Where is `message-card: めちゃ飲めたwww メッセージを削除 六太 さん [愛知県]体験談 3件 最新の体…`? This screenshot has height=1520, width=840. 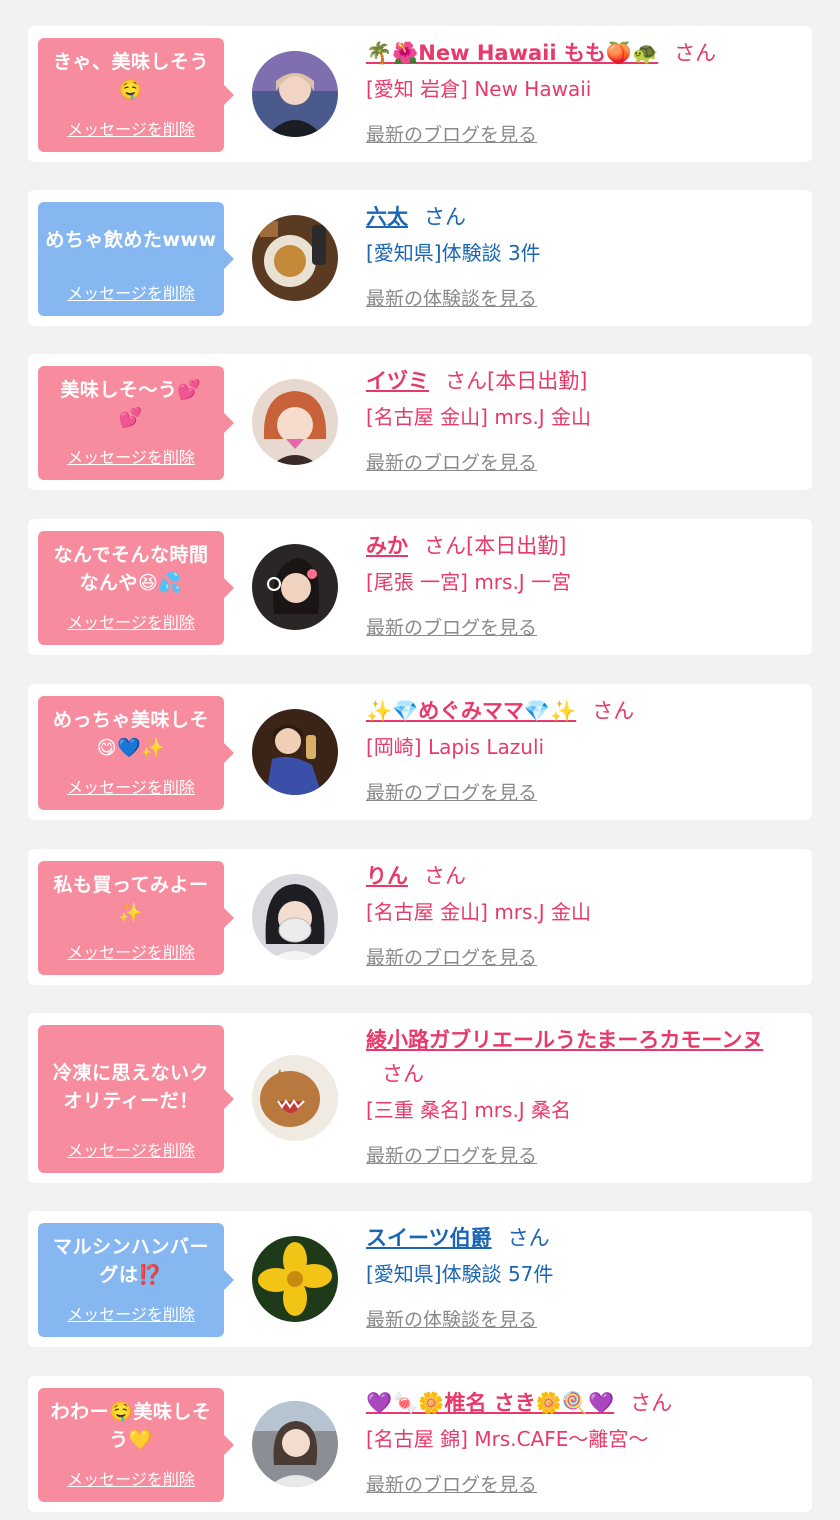 message-card: めちゃ飲めたwww メッセージを削除 六太 さん [愛知県]体験談 3件 最新の体… is located at coordinates (420, 258).